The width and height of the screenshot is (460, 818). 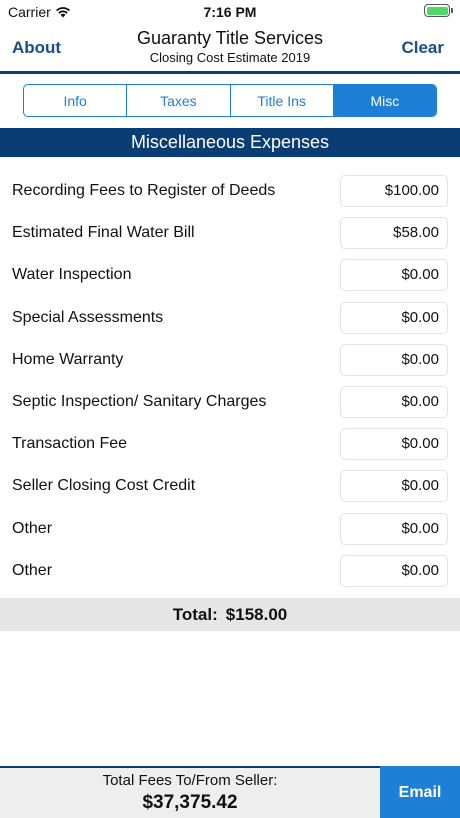 I want to click on footer-amount: $37,375.42, so click(x=190, y=802).